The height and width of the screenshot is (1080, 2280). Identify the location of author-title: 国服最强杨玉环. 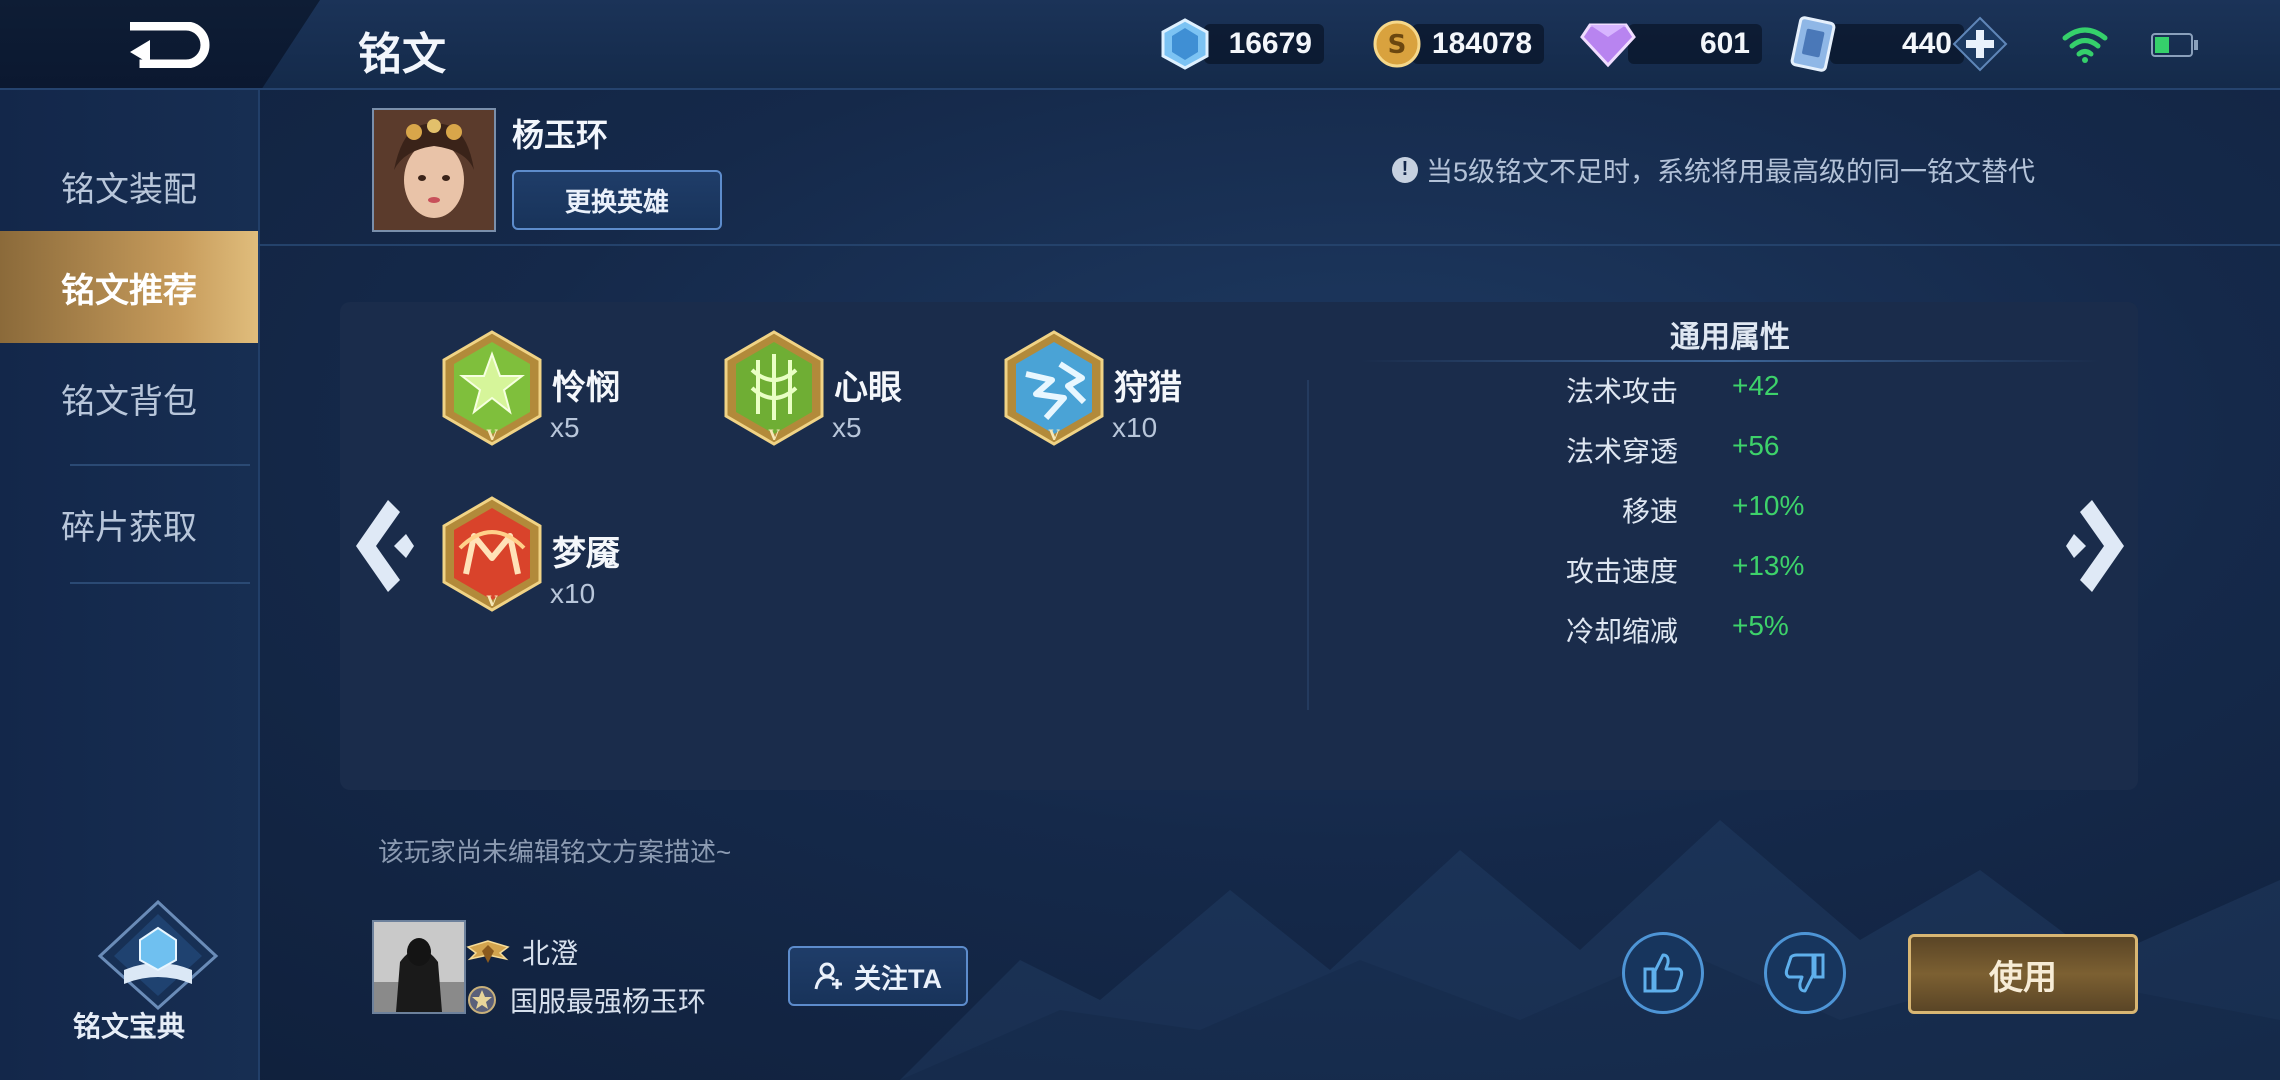
(608, 1001).